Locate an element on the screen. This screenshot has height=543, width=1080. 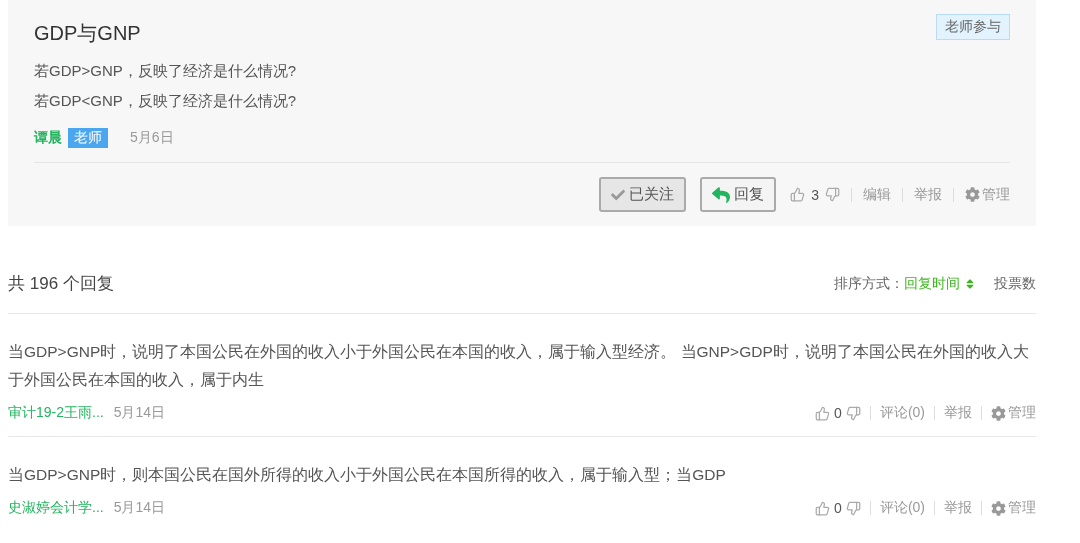
question-title: GDP与GNP is located at coordinates (87, 33).